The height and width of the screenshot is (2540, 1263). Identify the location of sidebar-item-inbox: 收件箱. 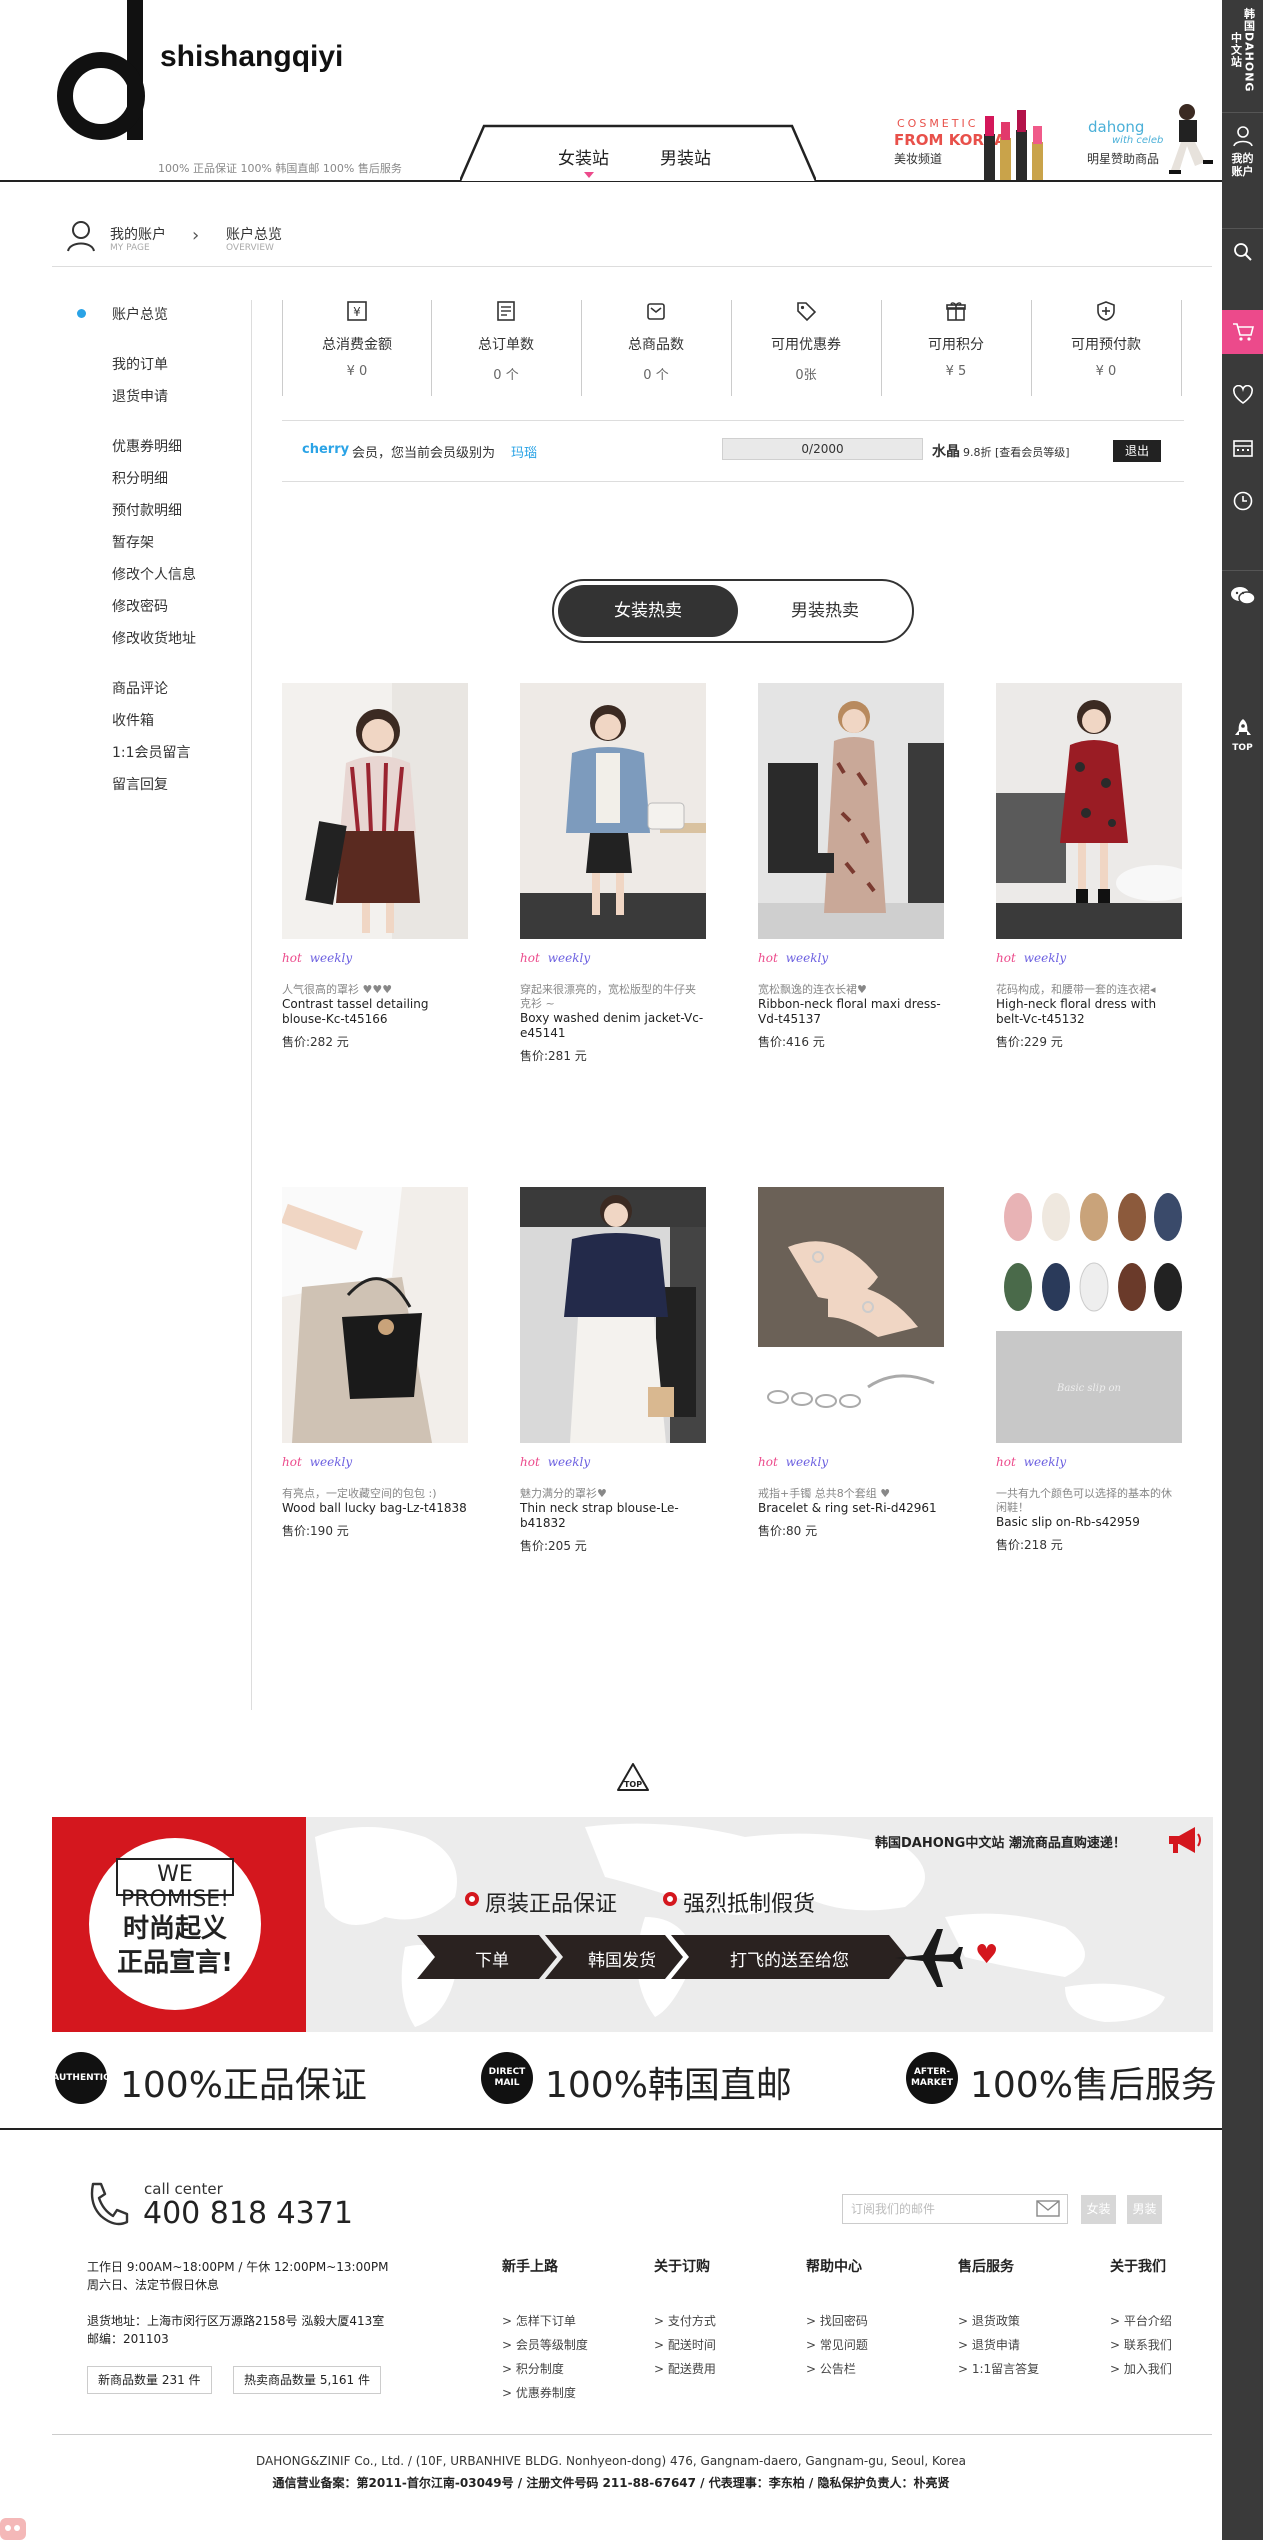
(133, 720).